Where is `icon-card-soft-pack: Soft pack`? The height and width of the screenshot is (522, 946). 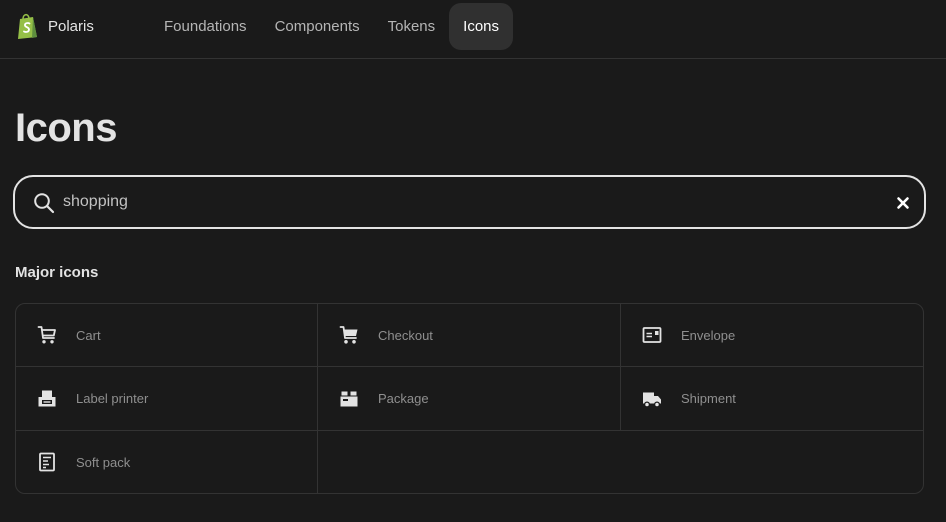
icon-card-soft-pack: Soft pack is located at coordinates (167, 462).